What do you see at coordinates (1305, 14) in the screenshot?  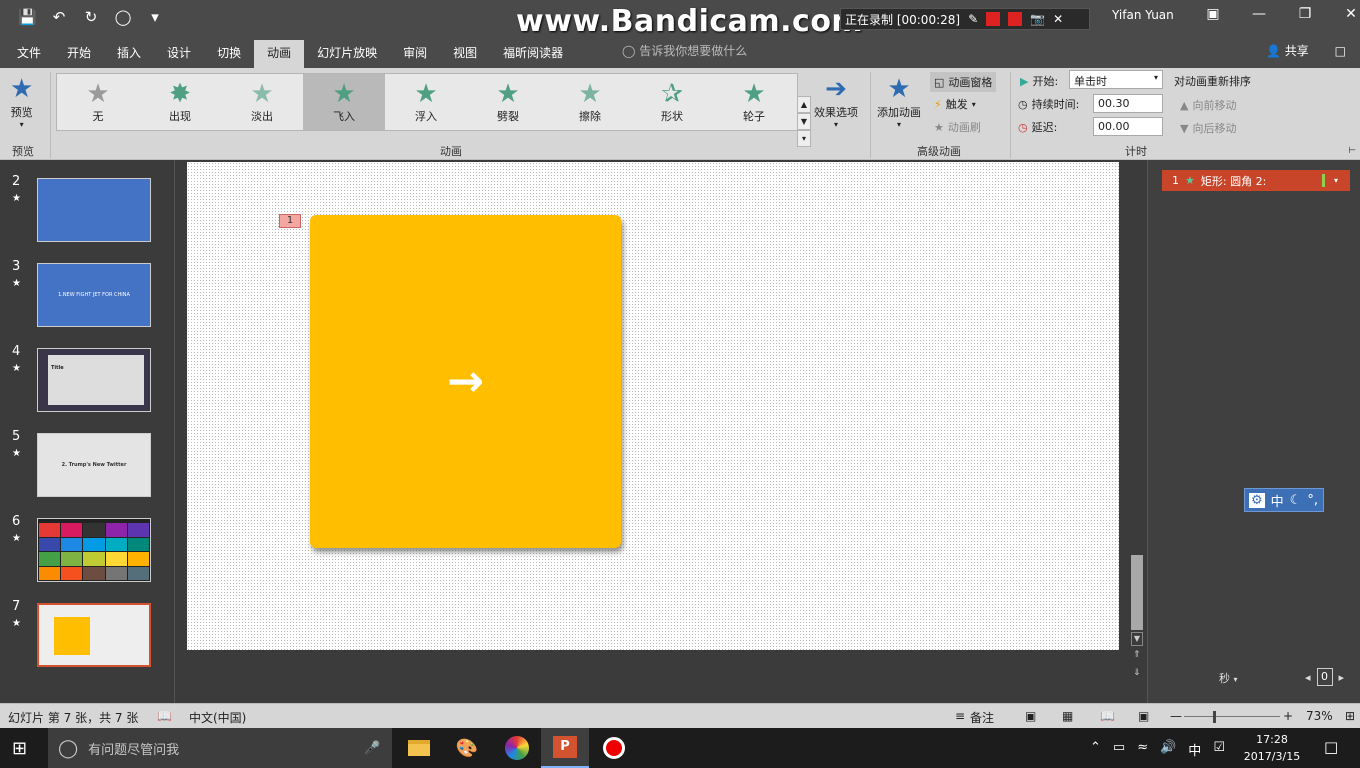 I see `restore-icon: ❐` at bounding box center [1305, 14].